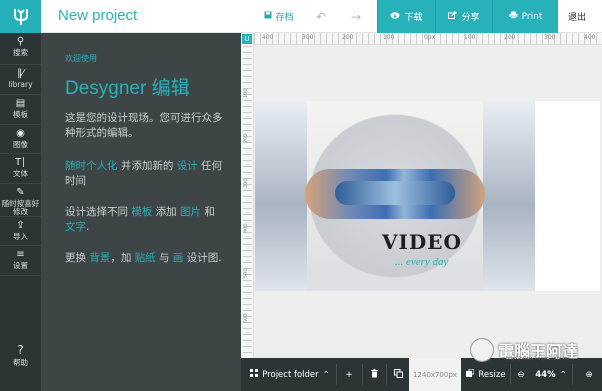 The width and height of the screenshot is (602, 391). Describe the element at coordinates (99, 258) in the screenshot. I see `background-link: 背景` at that location.